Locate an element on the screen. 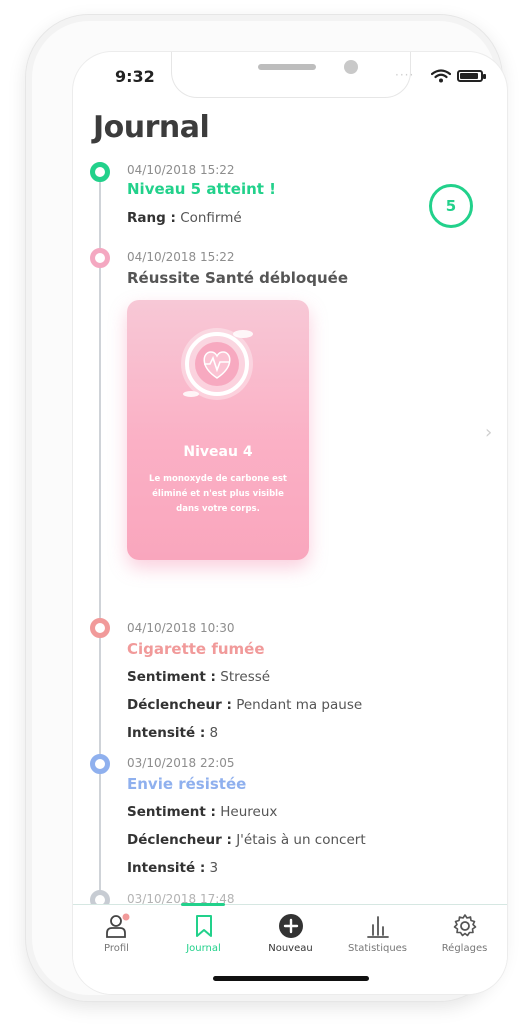 This screenshot has width=521, height=1024. entry-detail-sentiment: Sentiment : Stressé is located at coordinates (198, 677).